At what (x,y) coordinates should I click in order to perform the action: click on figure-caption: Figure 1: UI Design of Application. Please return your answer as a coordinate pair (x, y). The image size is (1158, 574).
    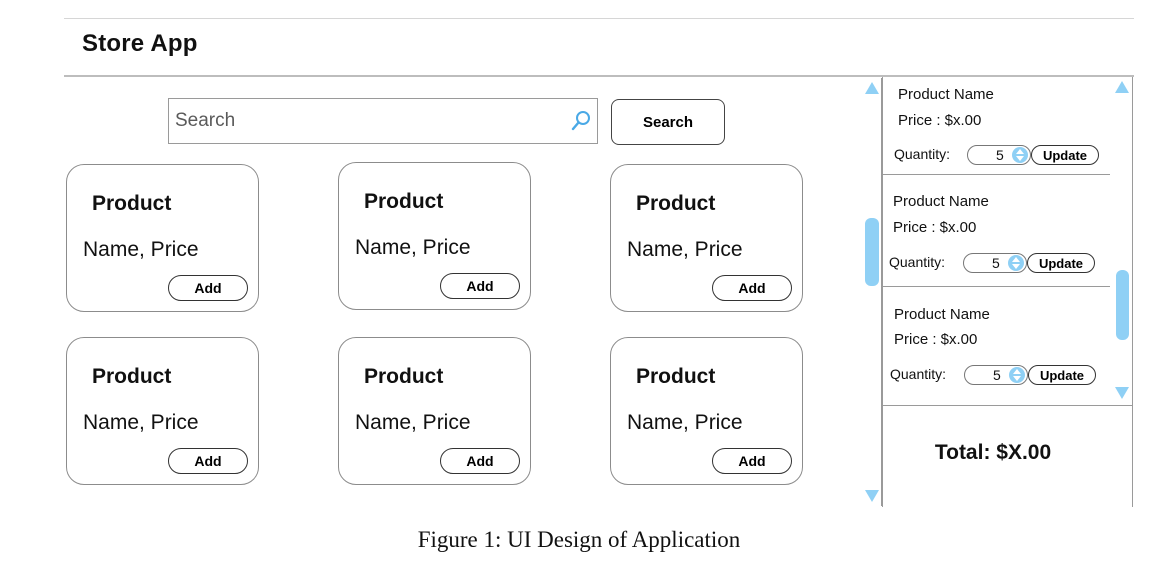
    Looking at the image, I should click on (579, 539).